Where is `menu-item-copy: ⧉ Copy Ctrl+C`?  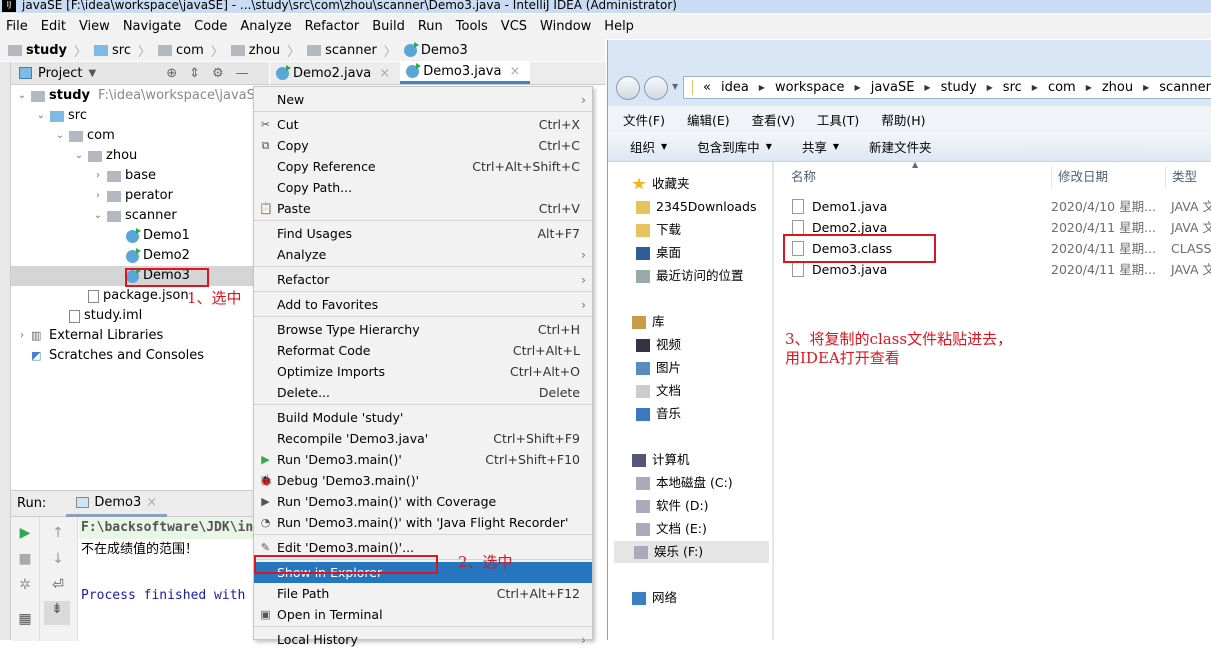 menu-item-copy: ⧉ Copy Ctrl+C is located at coordinates (423, 145).